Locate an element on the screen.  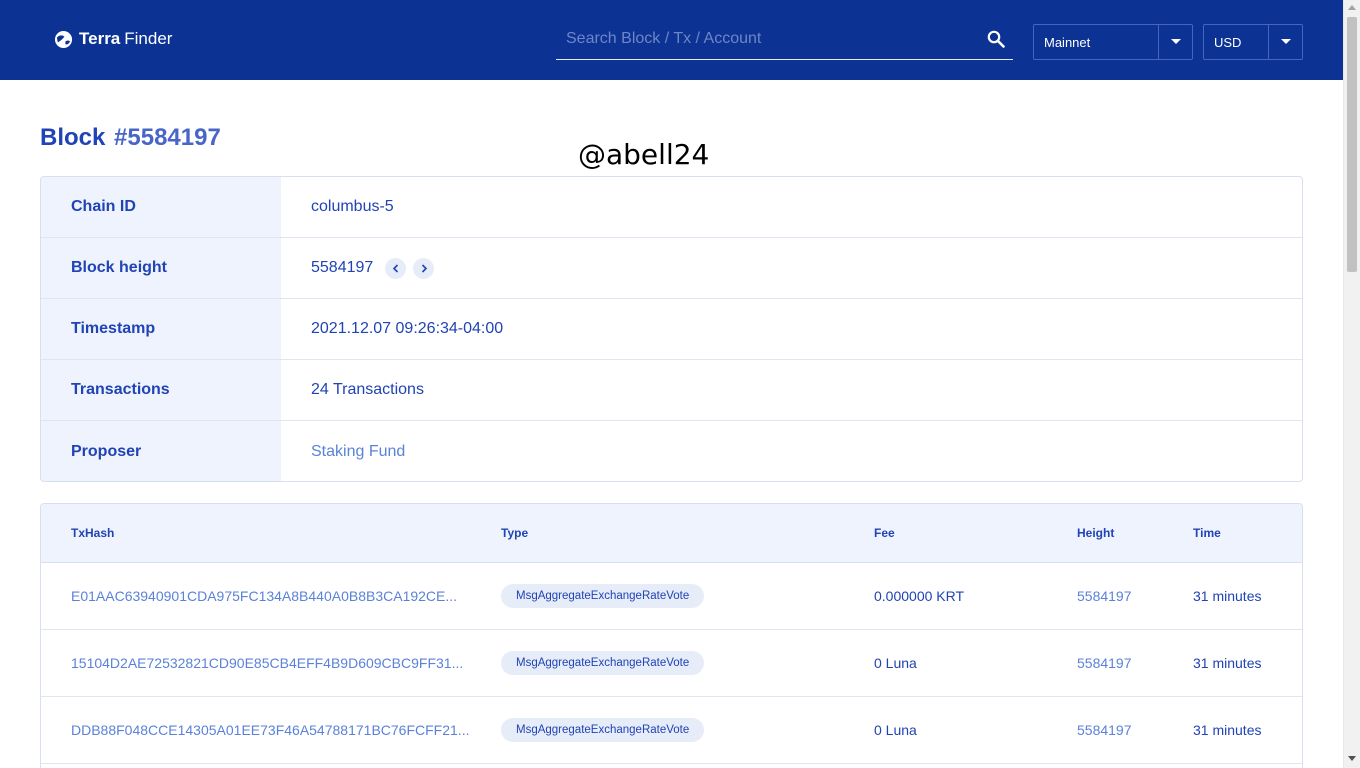
network-dropdown-toggle is located at coordinates (1175, 42).